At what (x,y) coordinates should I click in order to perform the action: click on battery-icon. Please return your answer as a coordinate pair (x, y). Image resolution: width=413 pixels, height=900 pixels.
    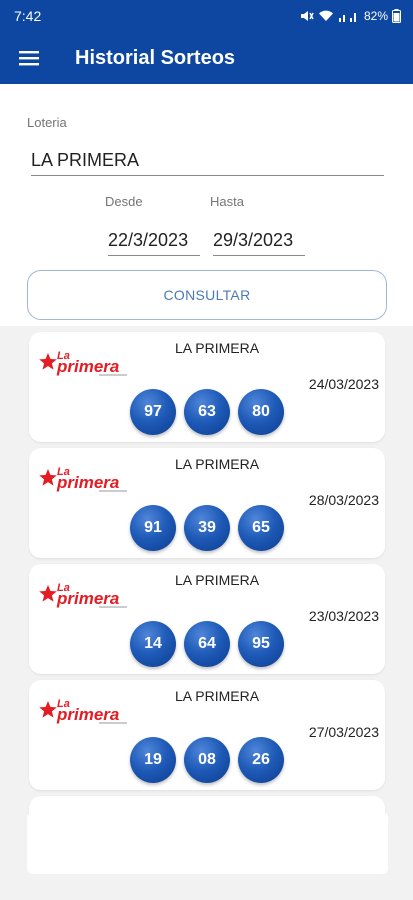
    Looking at the image, I should click on (396, 16).